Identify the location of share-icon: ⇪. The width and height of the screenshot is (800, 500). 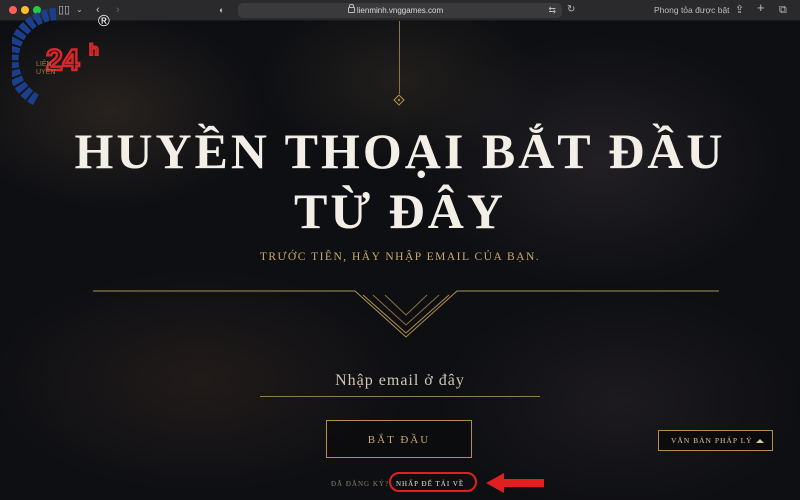
(739, 10).